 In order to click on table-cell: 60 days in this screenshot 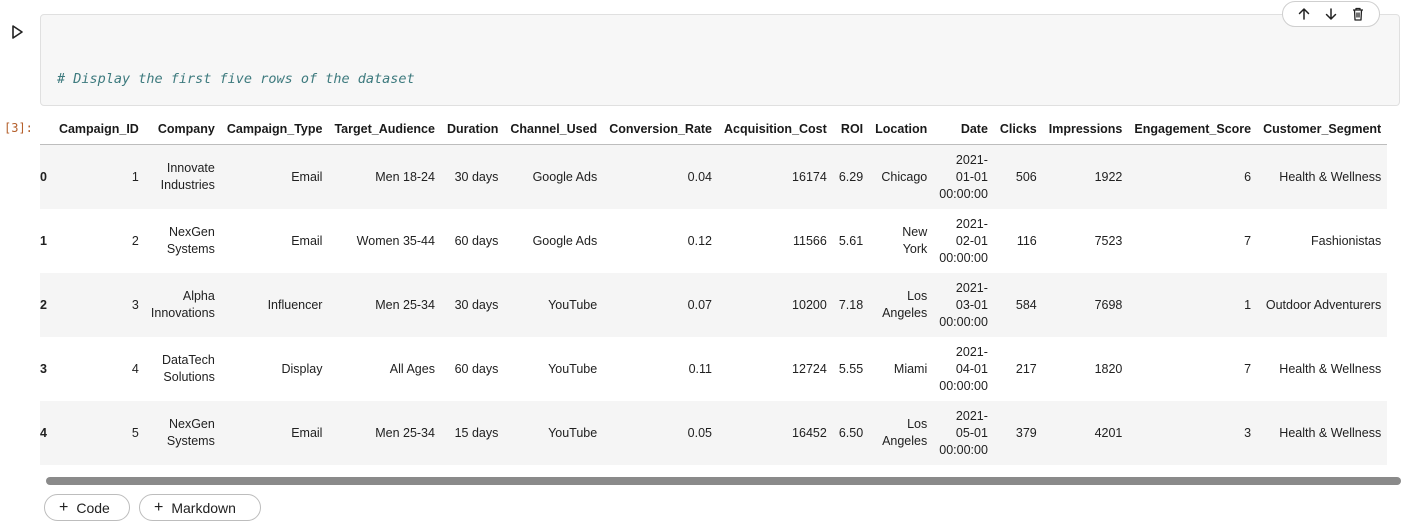, I will do `click(476, 241)`.